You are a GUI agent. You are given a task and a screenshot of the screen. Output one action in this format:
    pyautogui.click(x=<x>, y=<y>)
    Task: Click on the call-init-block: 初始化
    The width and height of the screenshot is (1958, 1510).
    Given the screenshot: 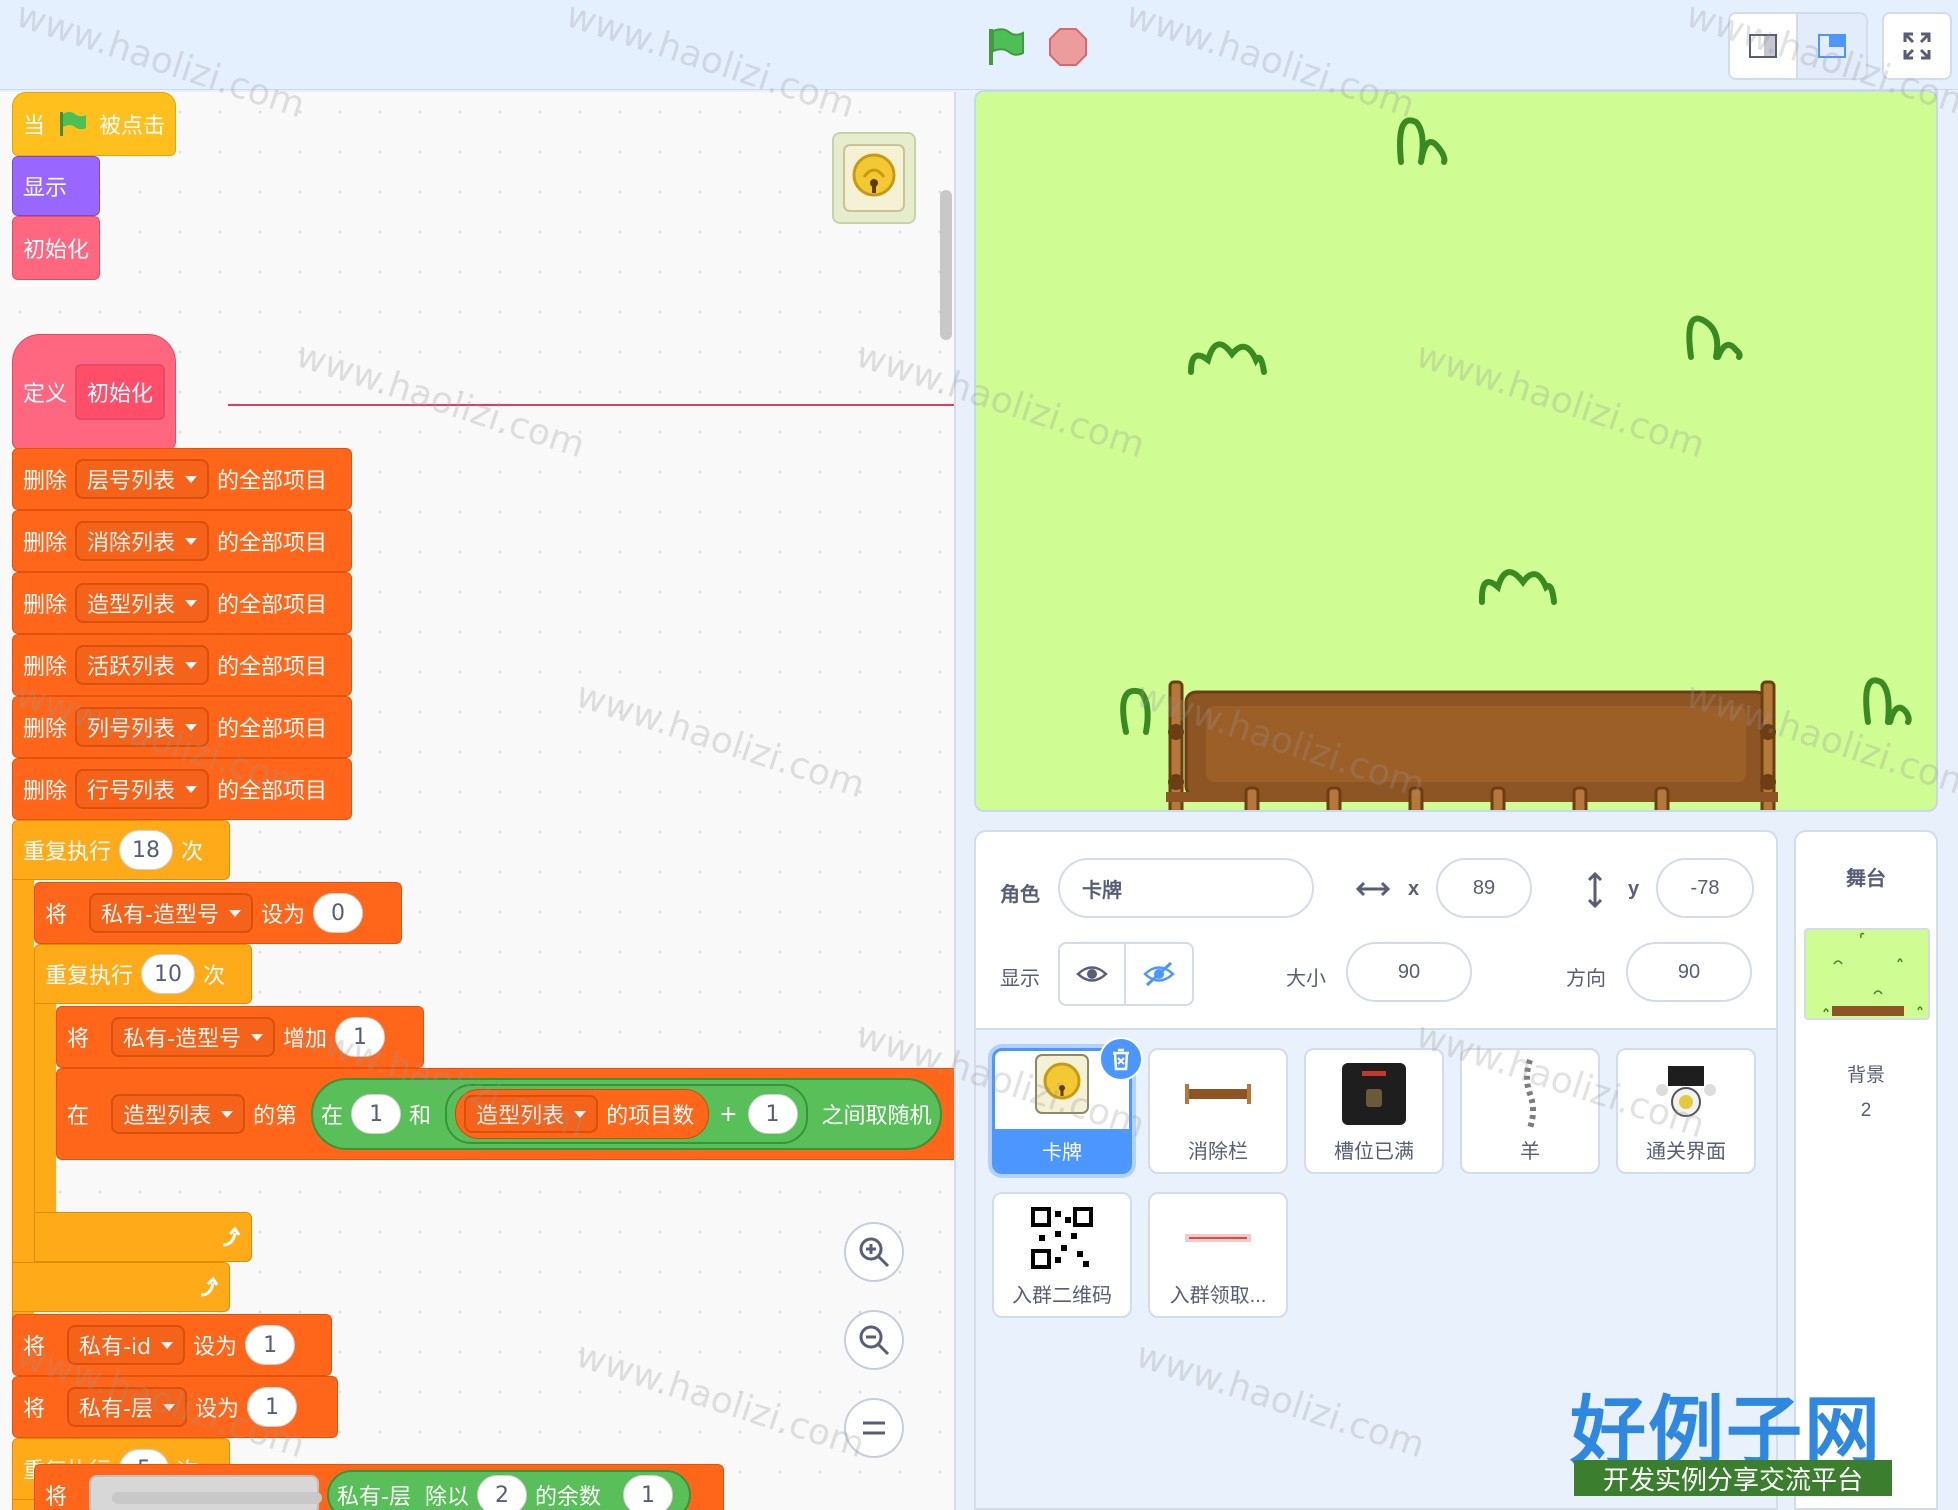 What is the action you would take?
    pyautogui.click(x=56, y=248)
    